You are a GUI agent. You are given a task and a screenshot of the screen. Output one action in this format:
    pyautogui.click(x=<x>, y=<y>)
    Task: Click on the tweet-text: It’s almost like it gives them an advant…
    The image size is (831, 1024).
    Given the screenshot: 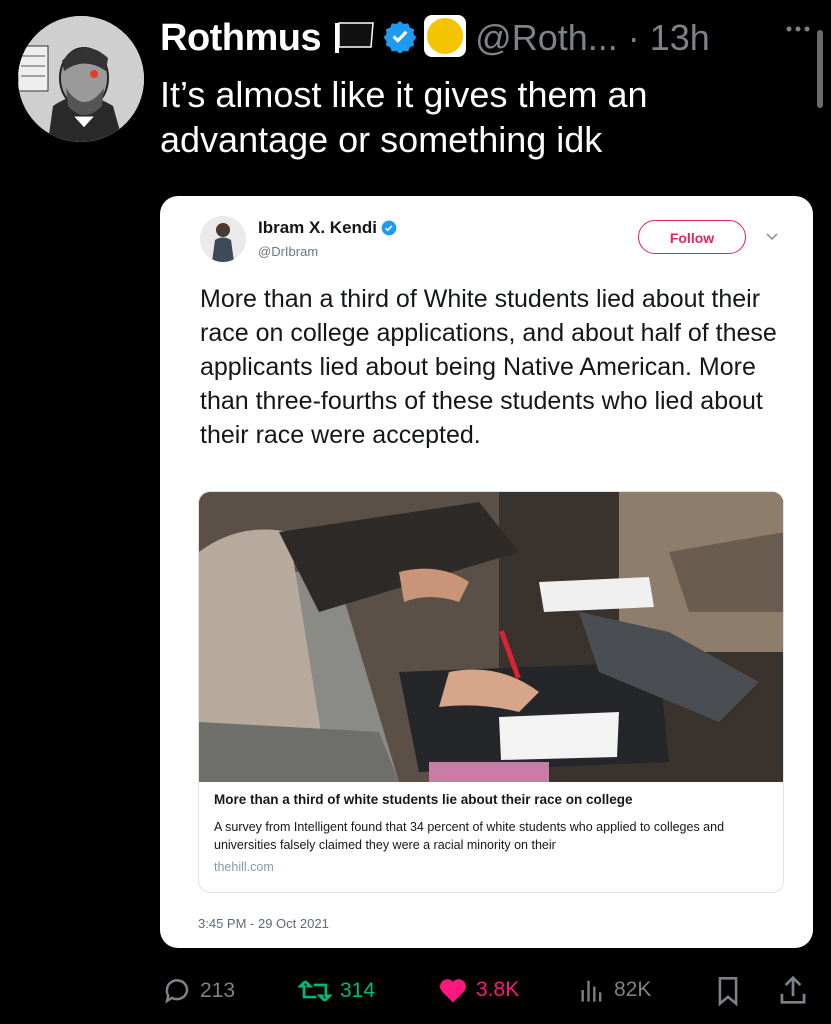 What is the action you would take?
    pyautogui.click(x=404, y=117)
    